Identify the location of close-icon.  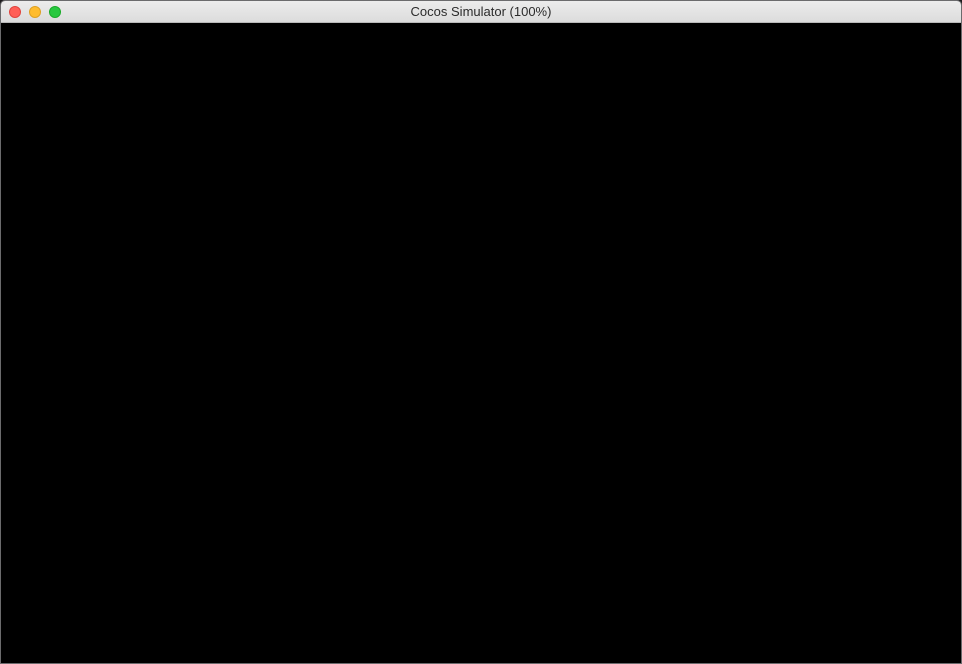
(15, 12).